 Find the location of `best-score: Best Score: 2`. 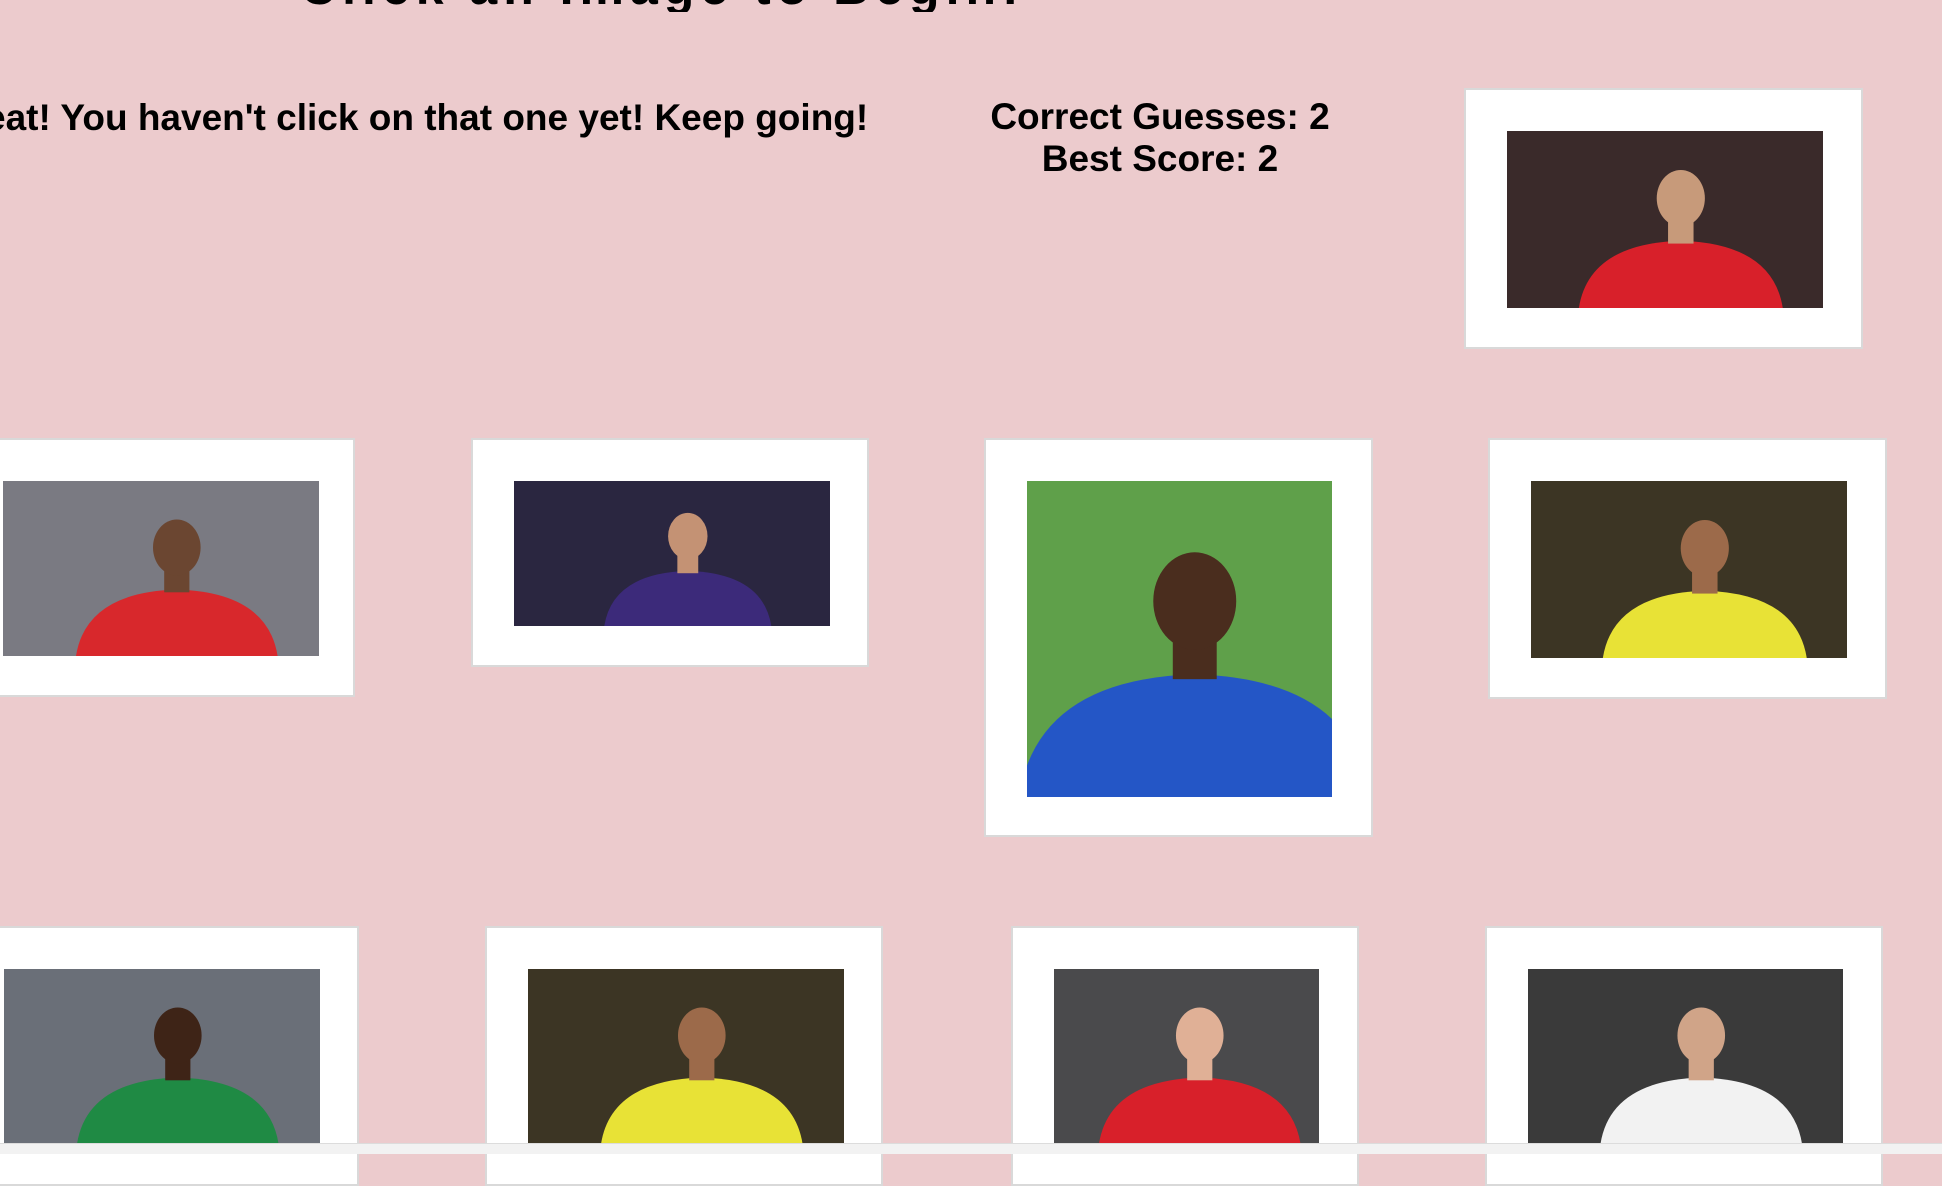

best-score: Best Score: 2 is located at coordinates (1160, 158).